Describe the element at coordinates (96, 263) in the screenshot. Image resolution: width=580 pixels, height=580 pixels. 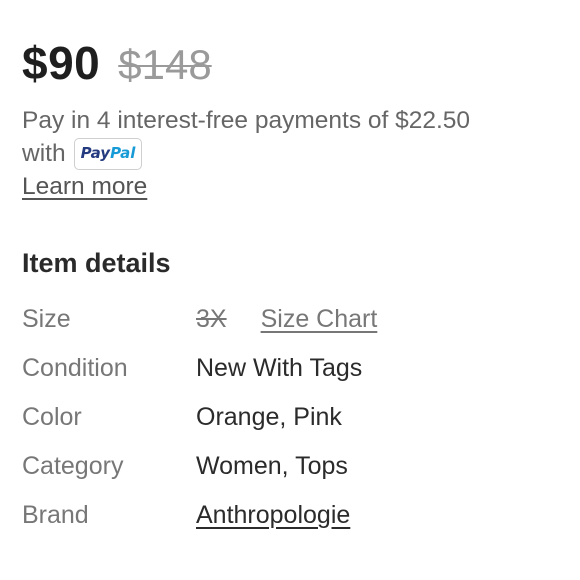
I see `item-details-heading: Item details` at that location.